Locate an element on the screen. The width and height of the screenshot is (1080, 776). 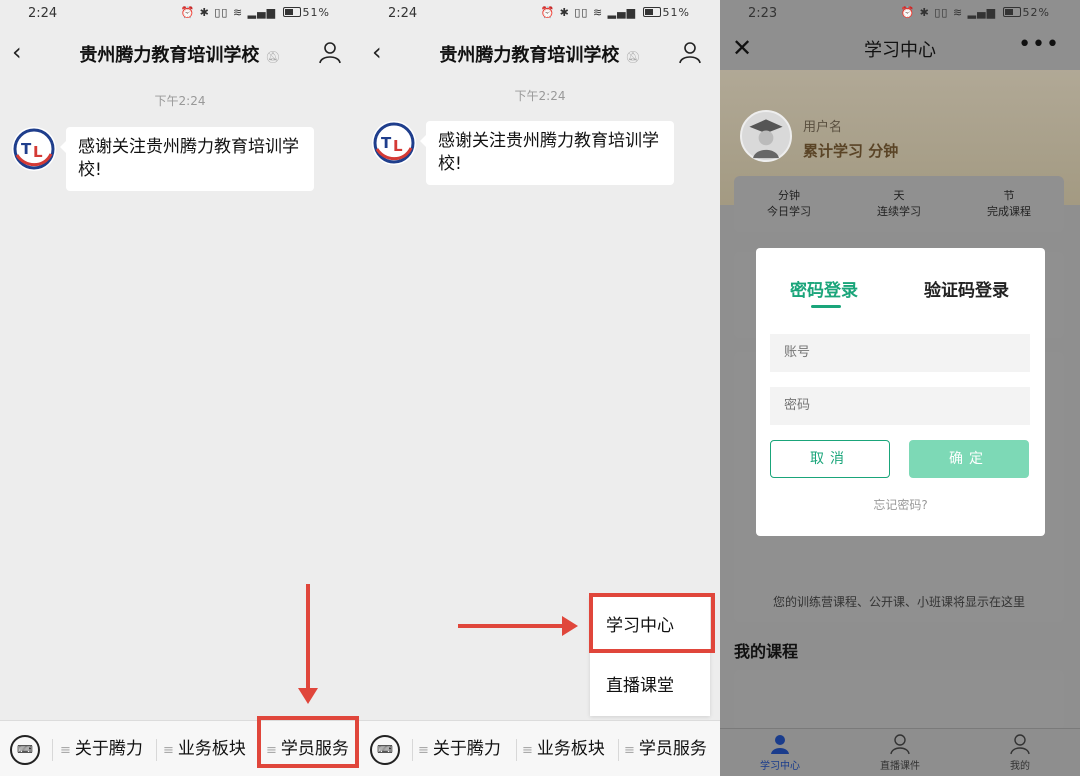
tab-password-login: 密码登录 is located at coordinates (824, 288).